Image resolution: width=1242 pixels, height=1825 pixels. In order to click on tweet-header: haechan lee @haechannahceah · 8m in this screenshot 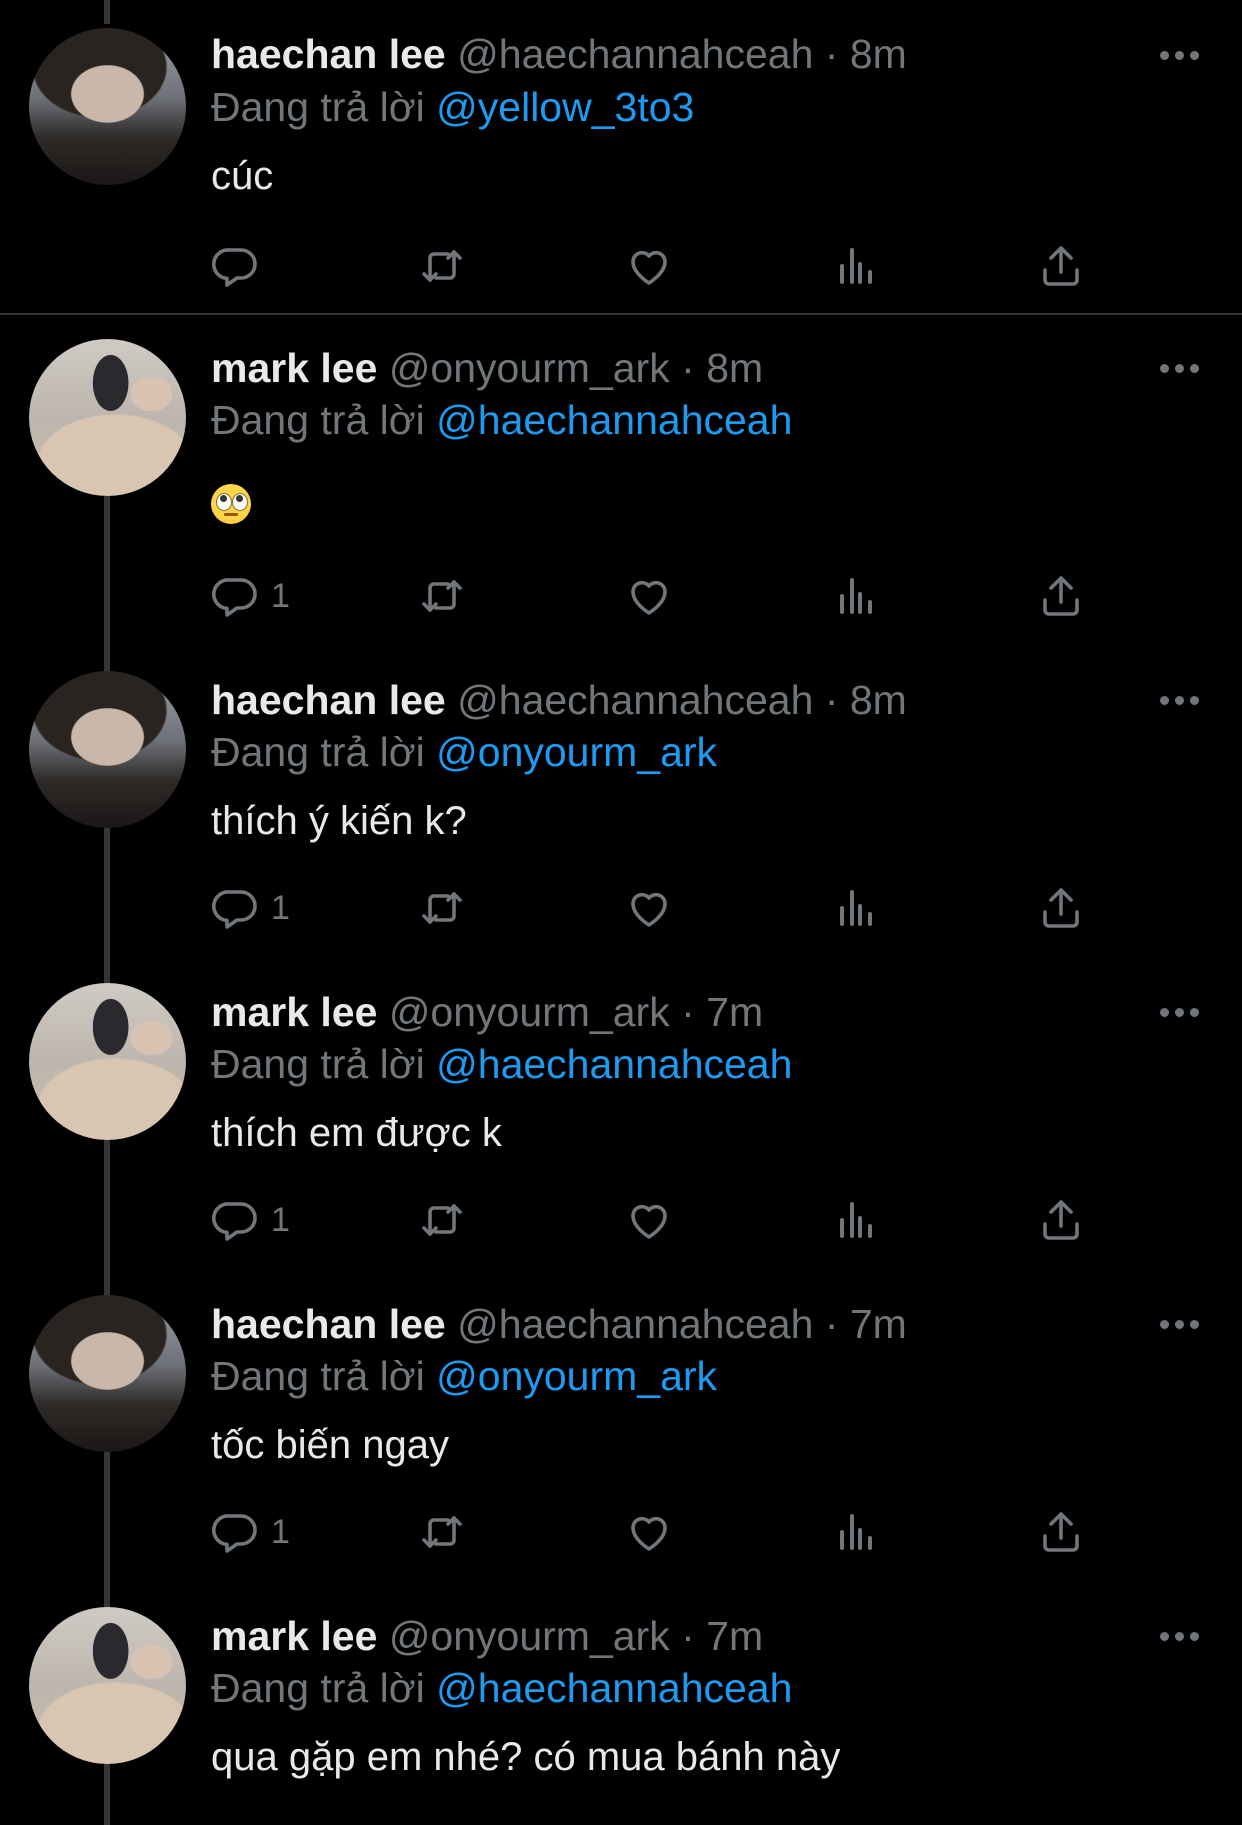, I will do `click(559, 700)`.